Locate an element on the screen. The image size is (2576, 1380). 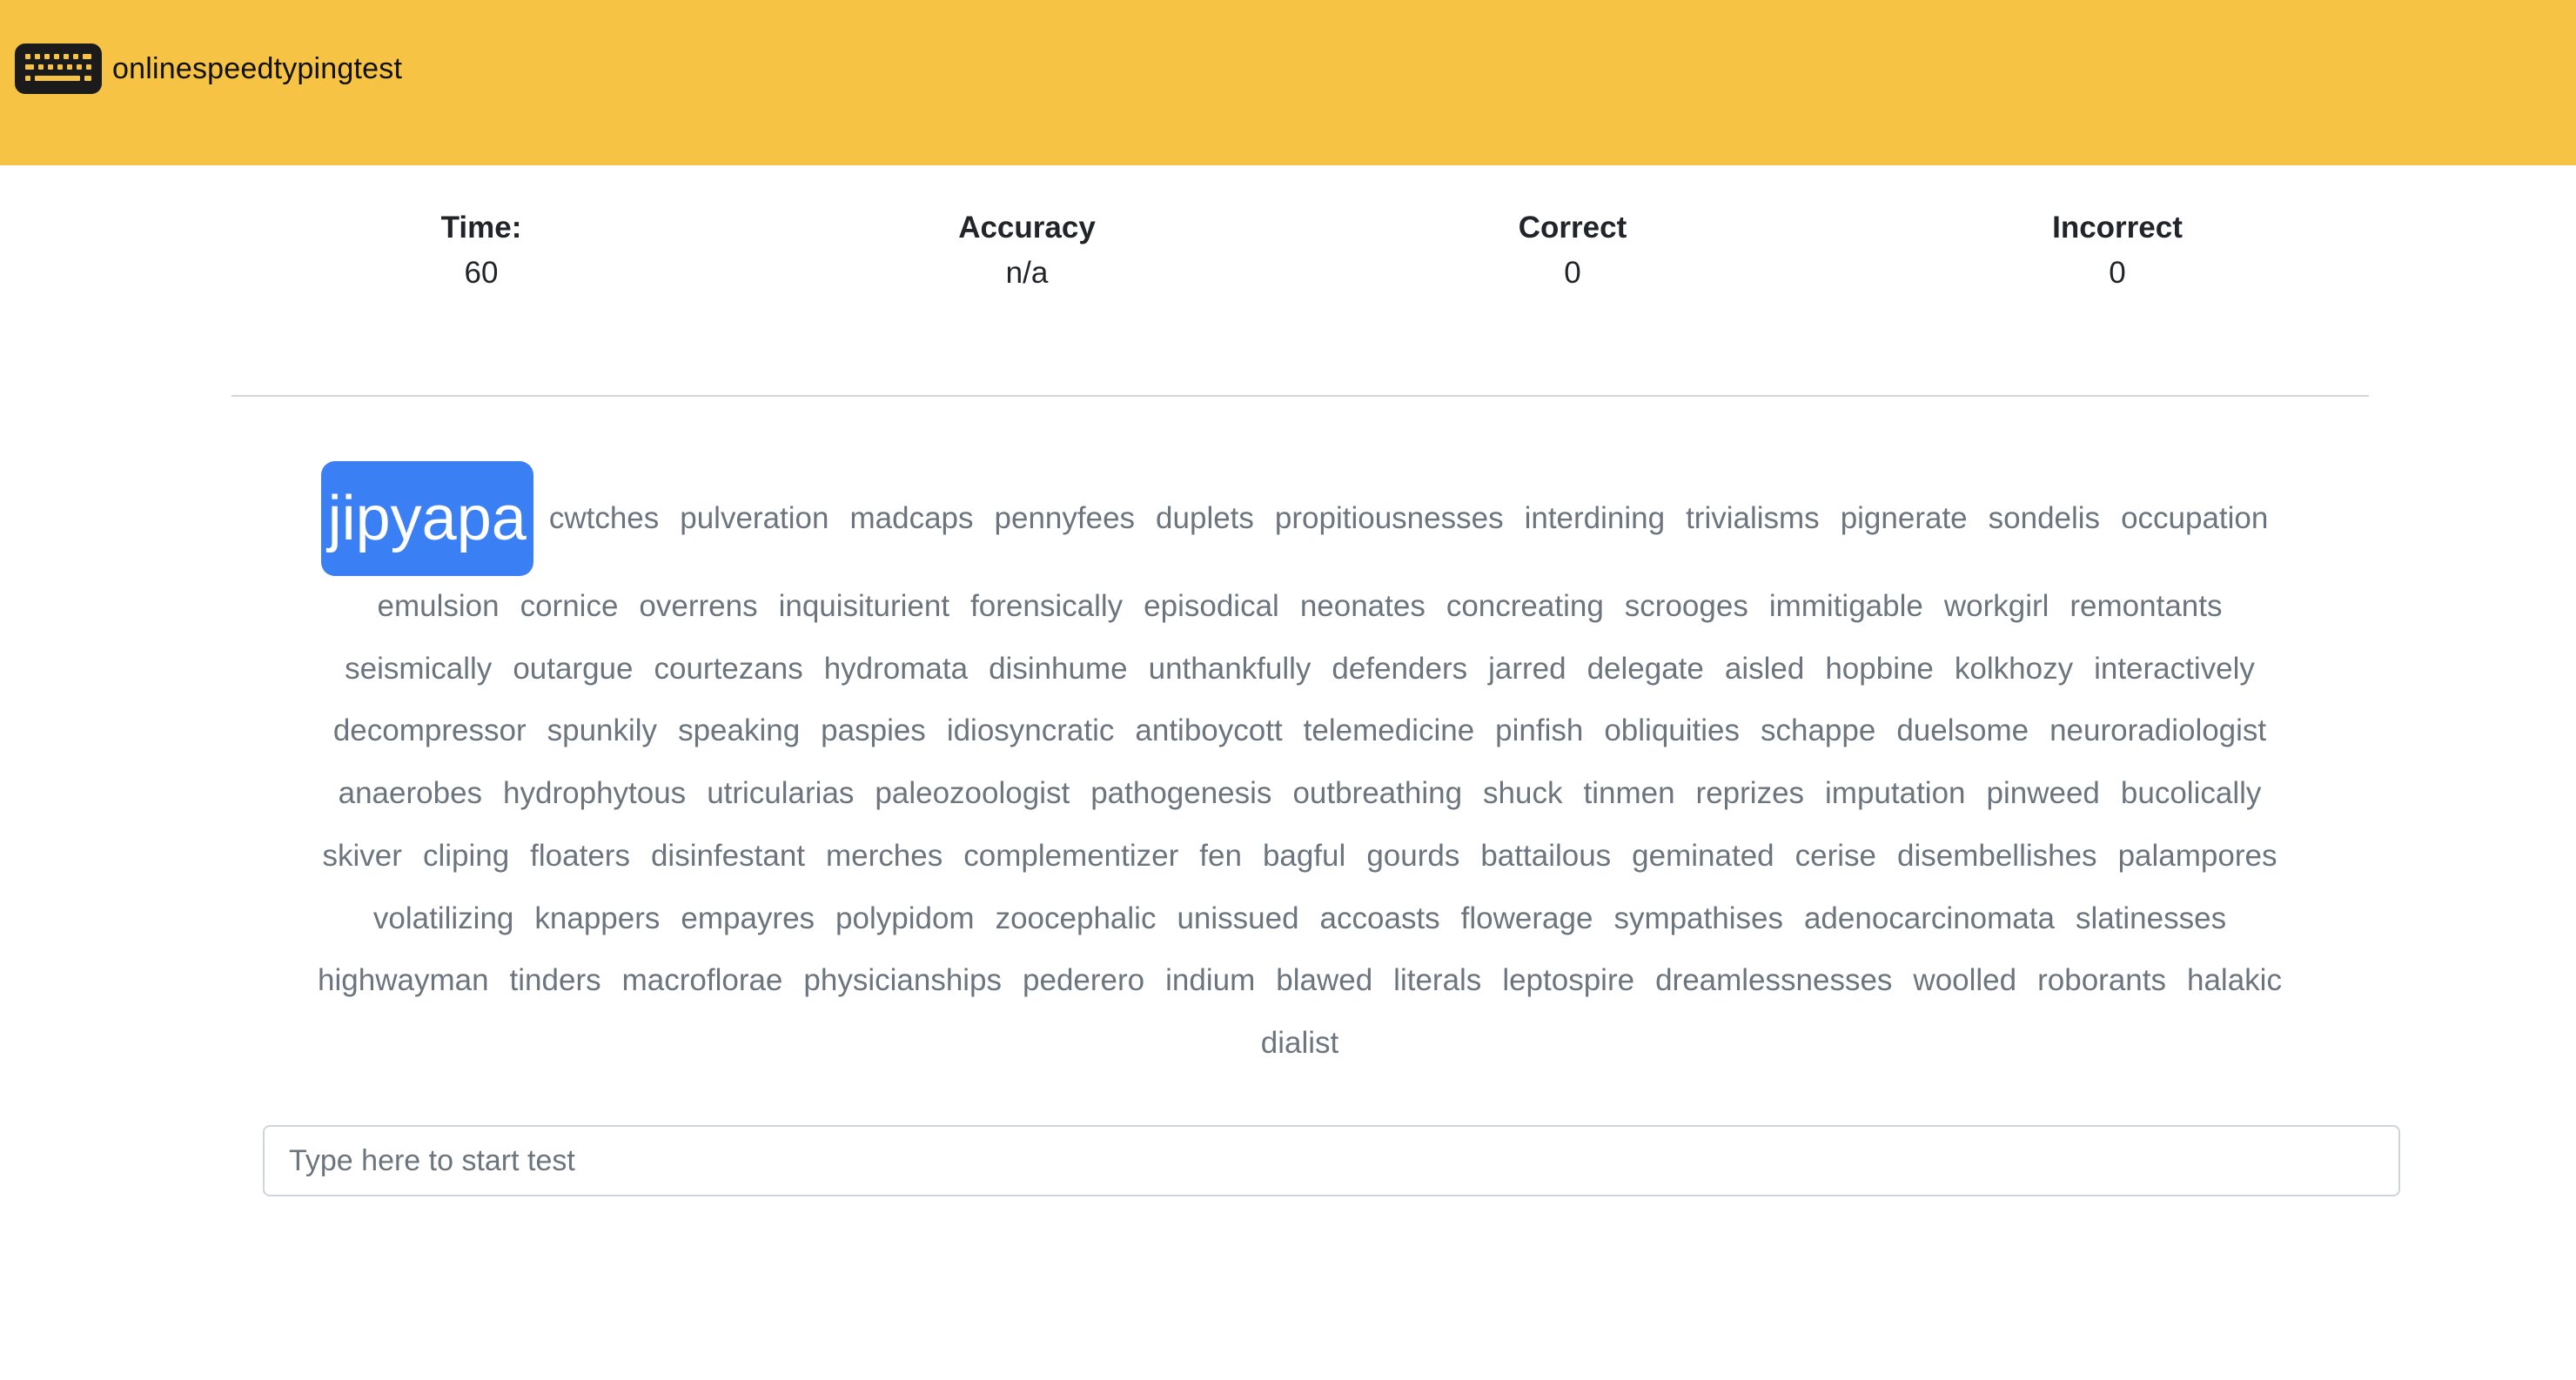
word: pulveration is located at coordinates (754, 517).